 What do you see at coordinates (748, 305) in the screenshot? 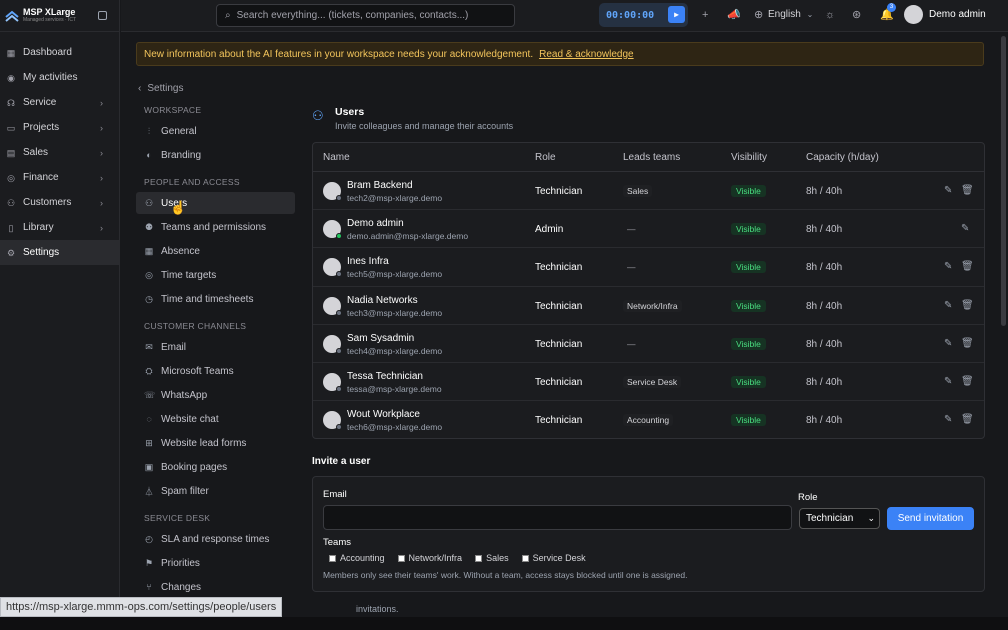
I see `visibility-badge: Visible` at bounding box center [748, 305].